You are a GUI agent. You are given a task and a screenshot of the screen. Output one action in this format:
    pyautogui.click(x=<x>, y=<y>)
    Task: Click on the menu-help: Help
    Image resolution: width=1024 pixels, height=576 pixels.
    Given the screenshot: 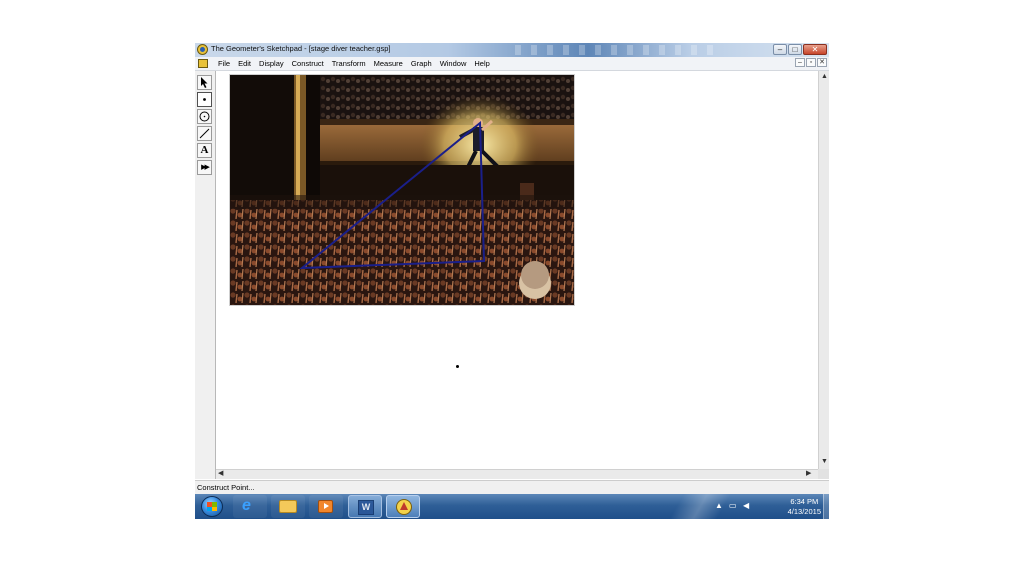 What is the action you would take?
    pyautogui.click(x=481, y=63)
    